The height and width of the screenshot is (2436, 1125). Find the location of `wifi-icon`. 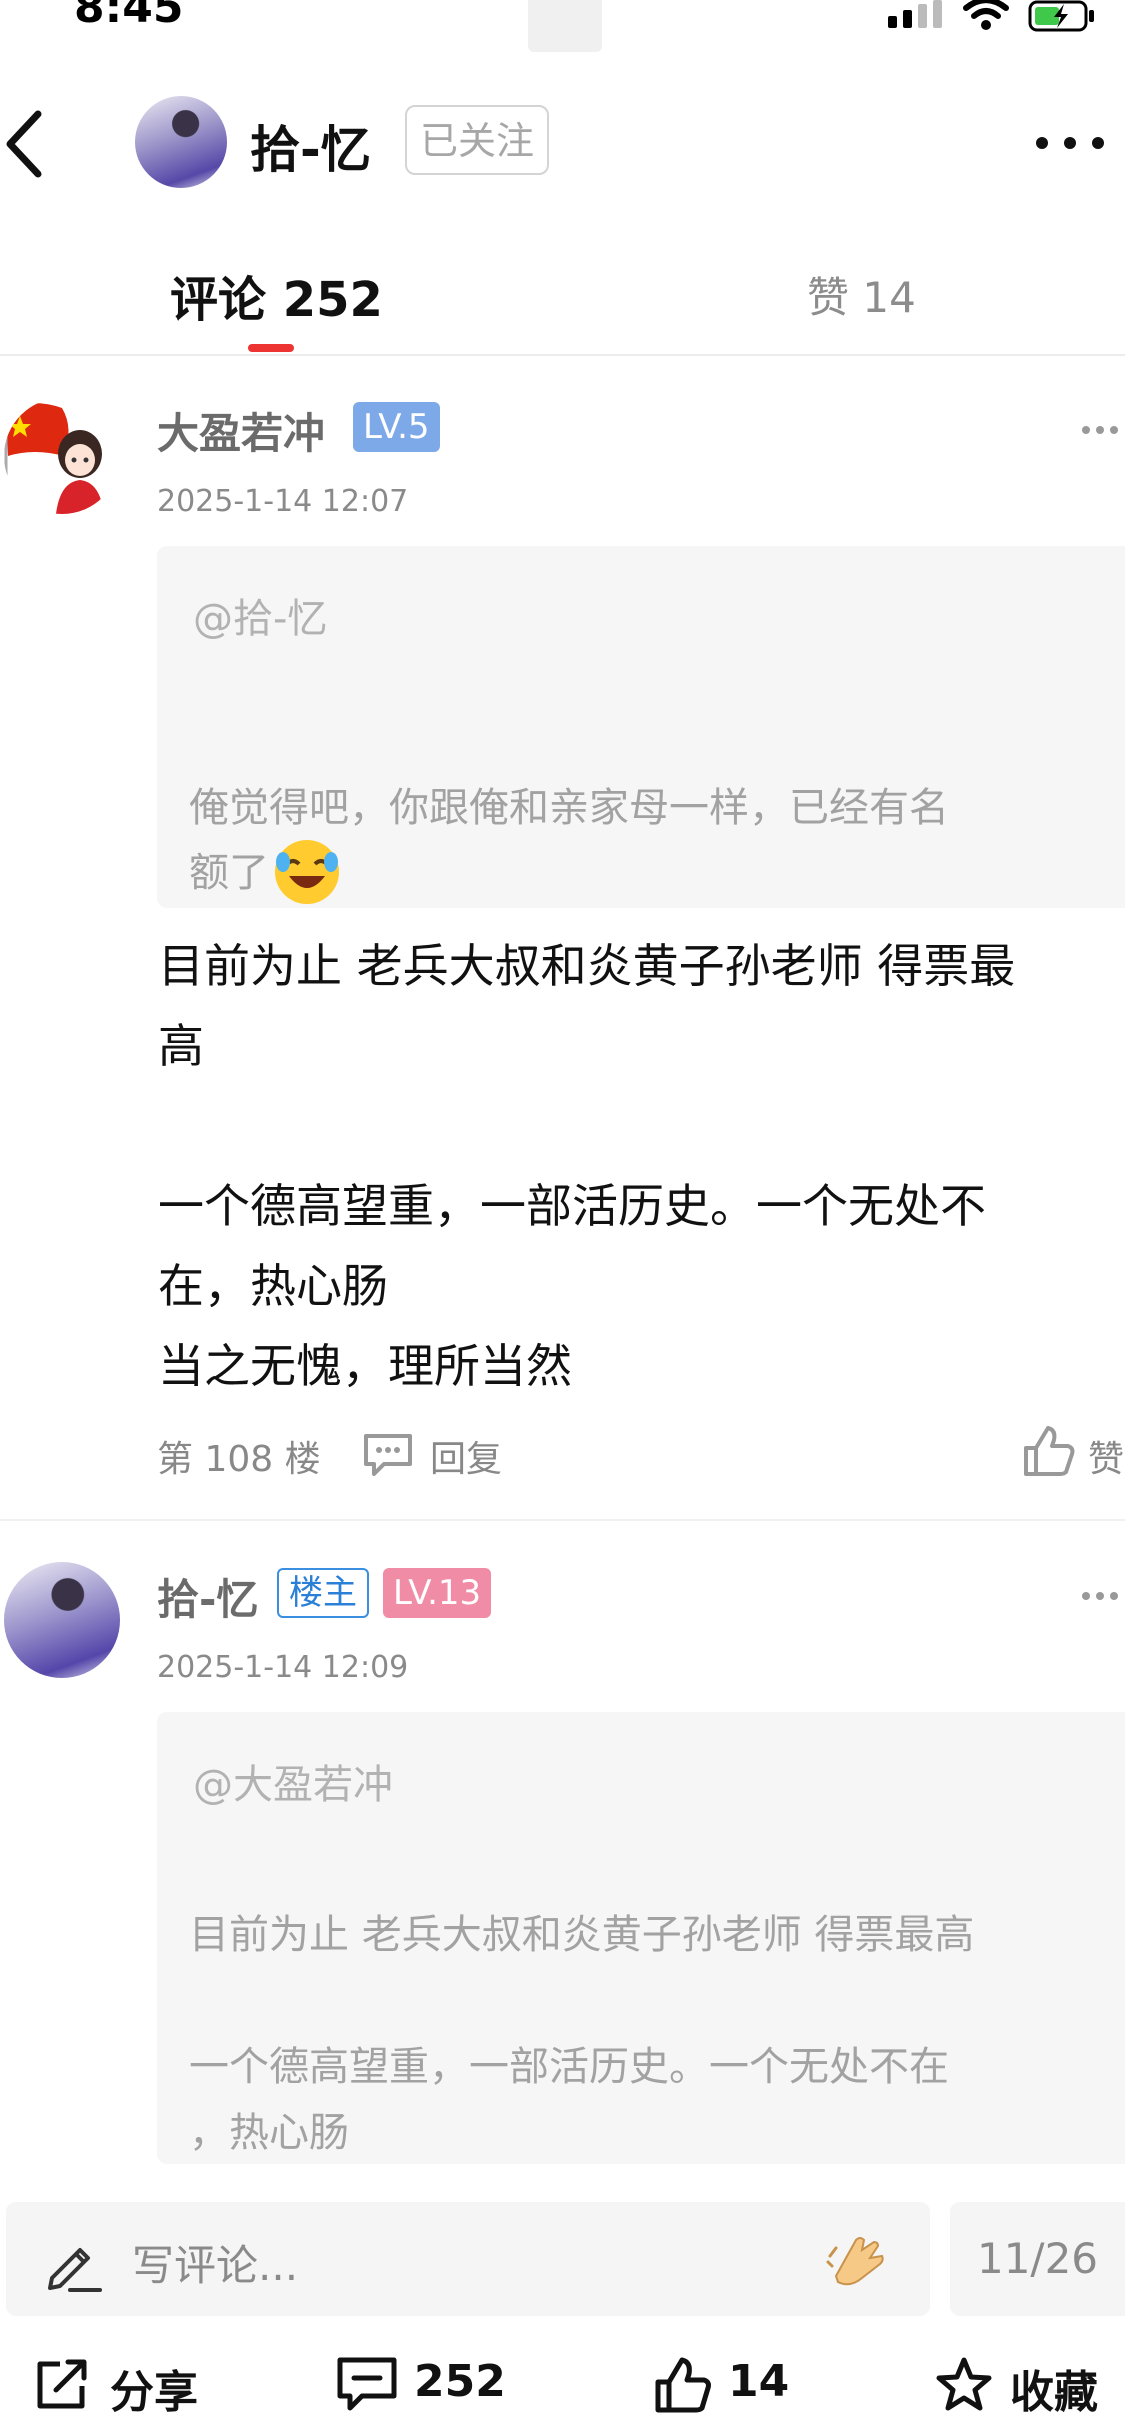

wifi-icon is located at coordinates (986, 15).